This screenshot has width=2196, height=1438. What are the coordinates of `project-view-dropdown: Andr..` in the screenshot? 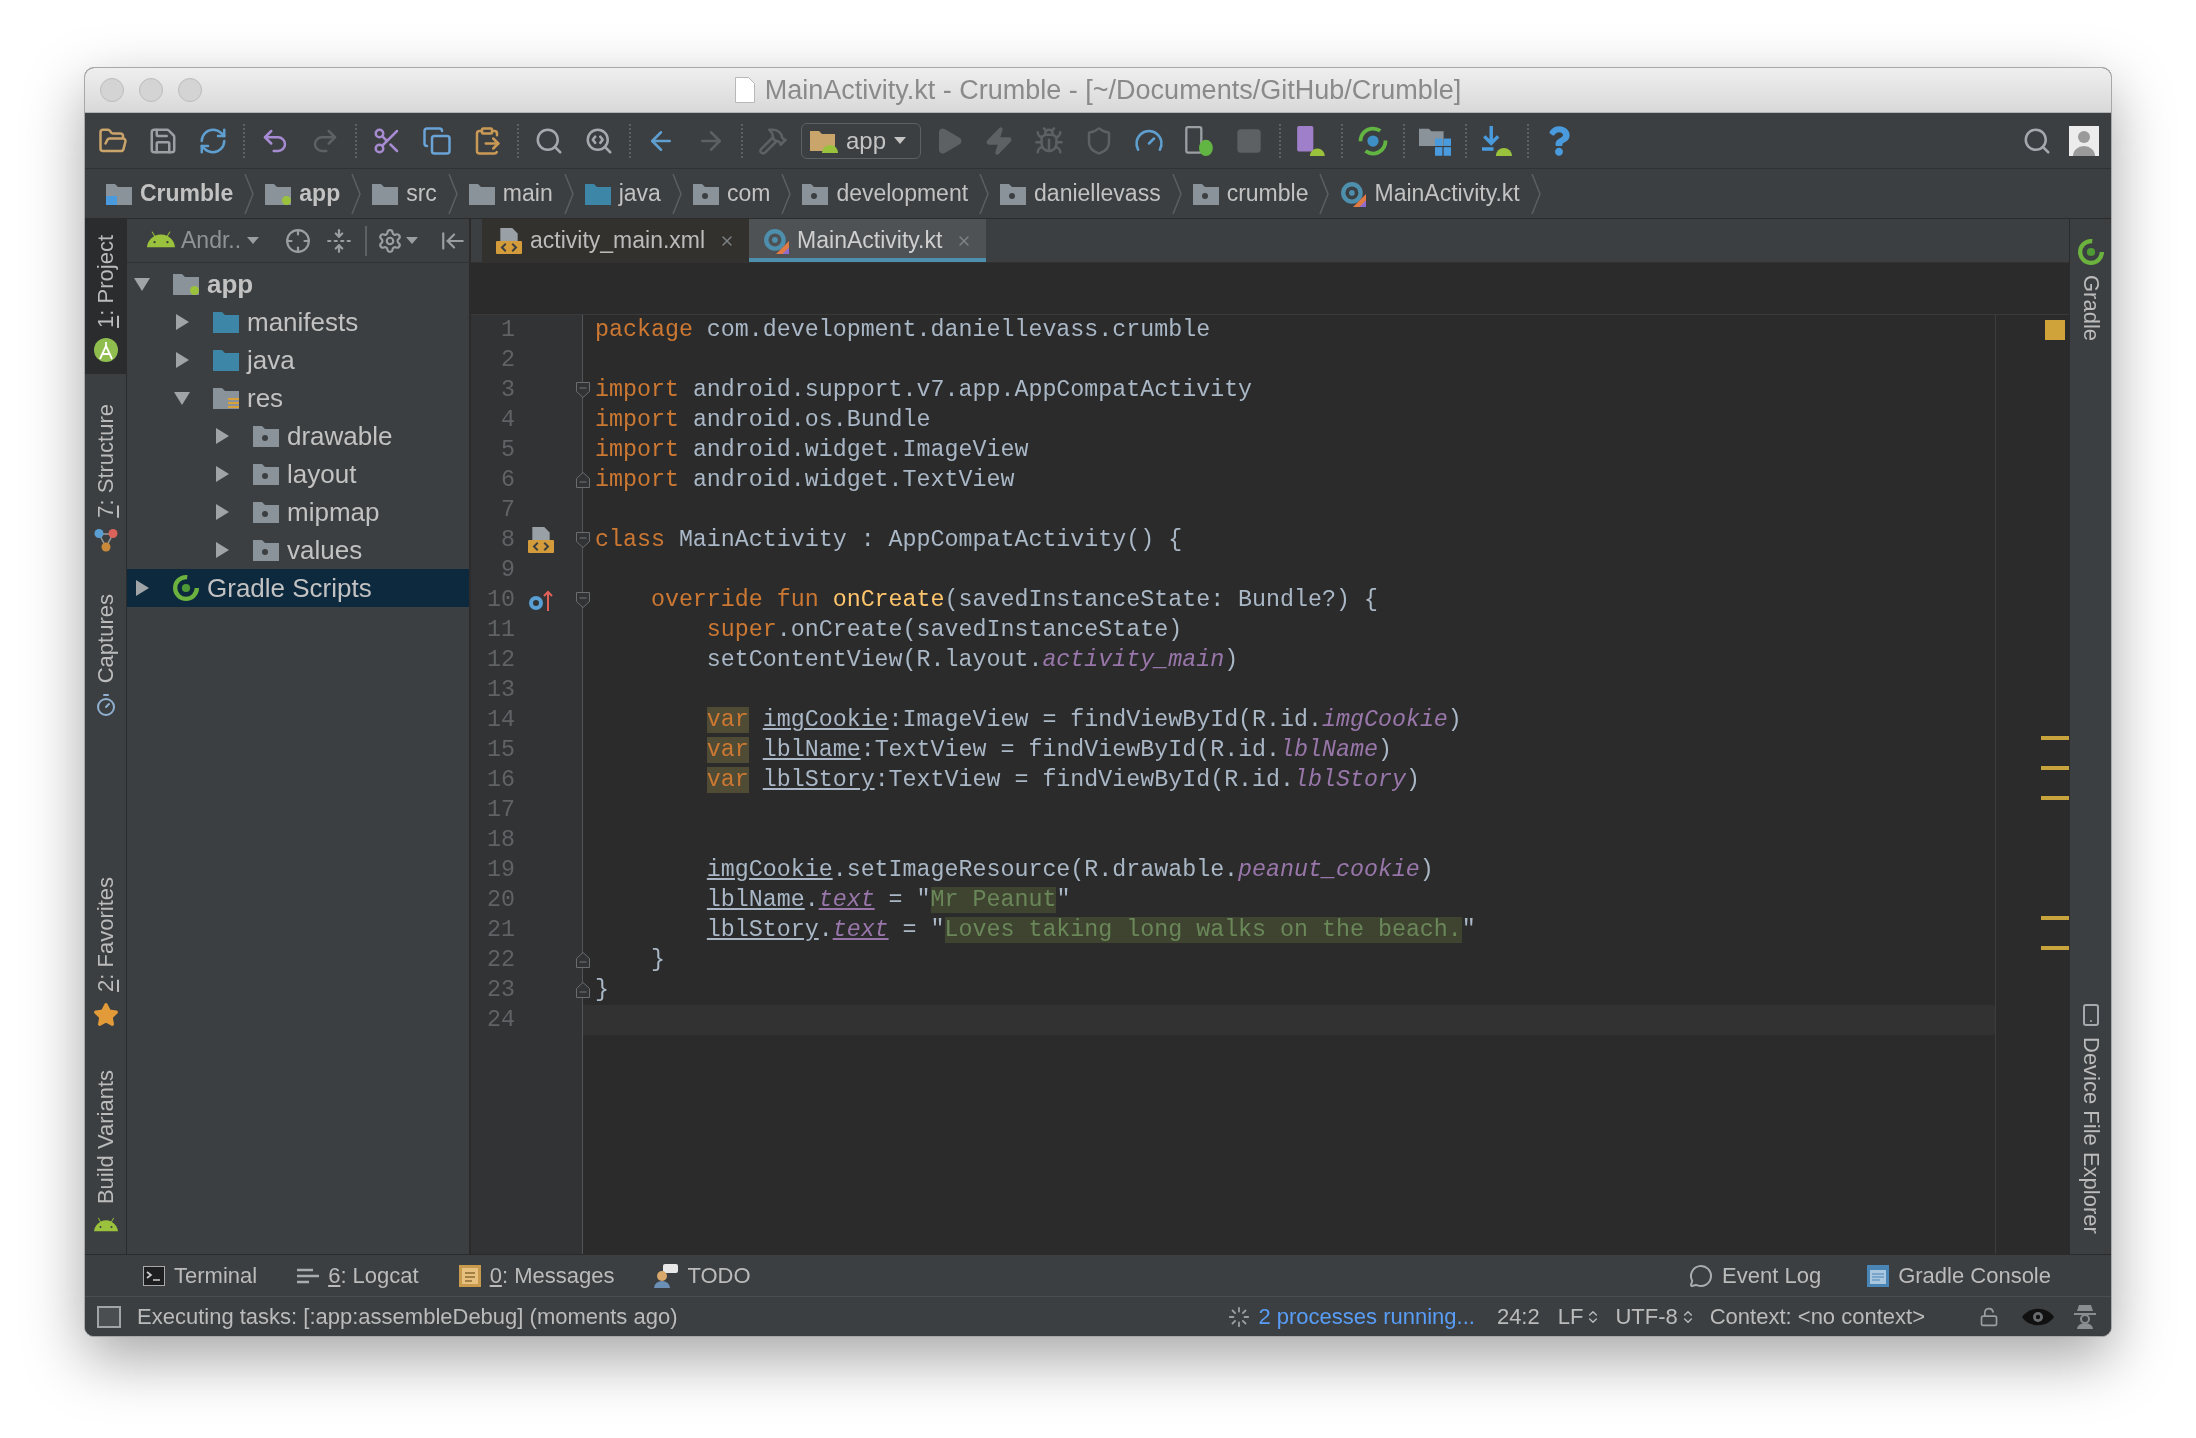 It's located at (203, 240).